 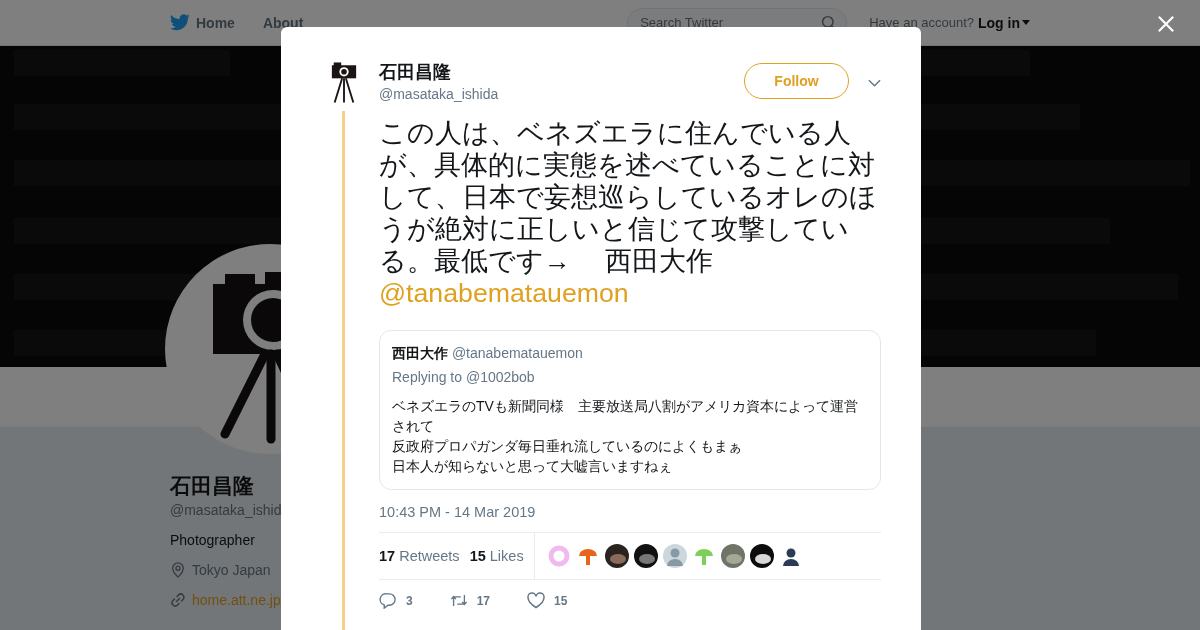 What do you see at coordinates (180, 22) in the screenshot?
I see `bird-icon` at bounding box center [180, 22].